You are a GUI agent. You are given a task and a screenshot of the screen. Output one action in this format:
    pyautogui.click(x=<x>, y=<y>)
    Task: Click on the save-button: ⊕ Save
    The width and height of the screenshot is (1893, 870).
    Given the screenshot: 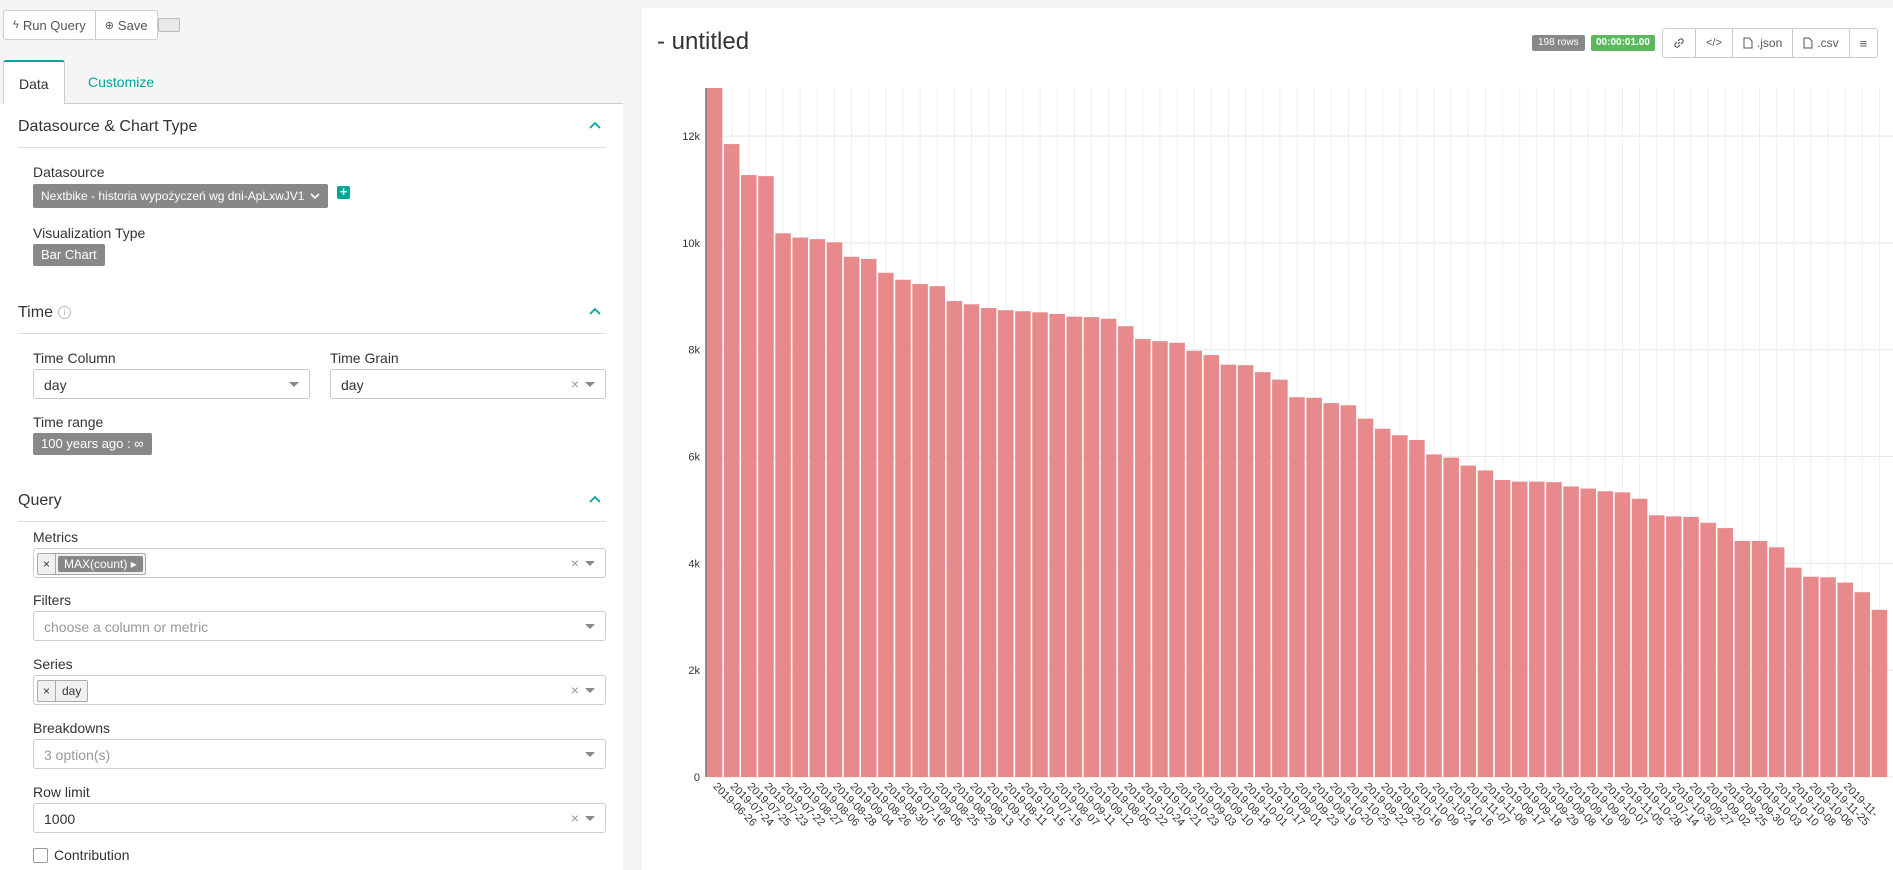 What is the action you would take?
    pyautogui.click(x=126, y=25)
    